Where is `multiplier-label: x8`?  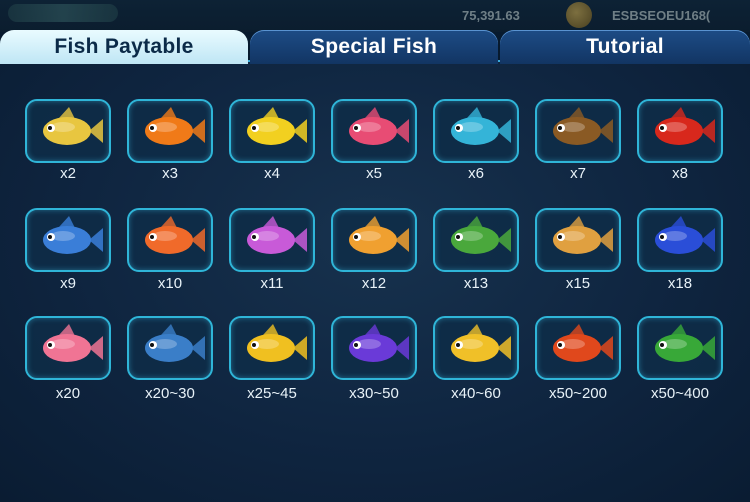
multiplier-label: x8 is located at coordinates (680, 173).